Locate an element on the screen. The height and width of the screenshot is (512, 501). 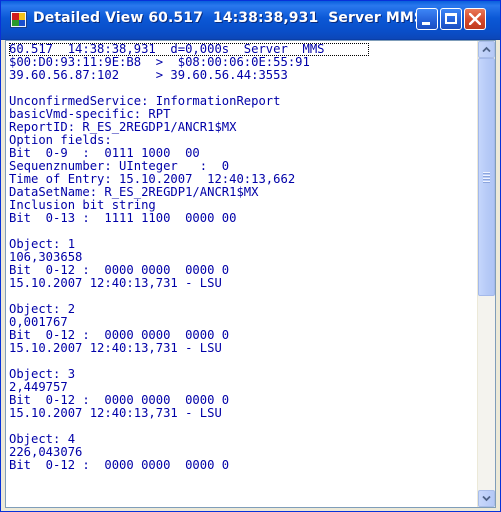
log-line: Bit 0-12 : 0000 0000 0000 0 is located at coordinates (119, 465).